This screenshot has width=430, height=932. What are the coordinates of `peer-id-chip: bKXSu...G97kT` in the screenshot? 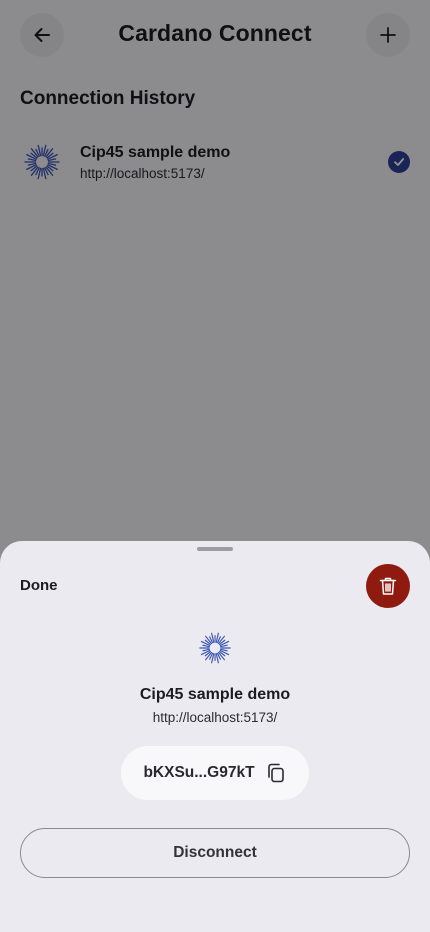 It's located at (215, 773).